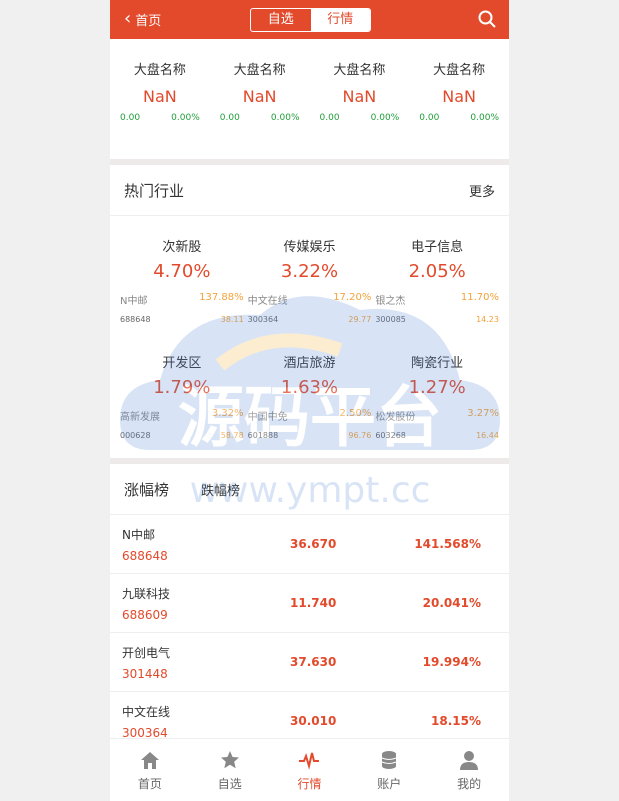 Image resolution: width=619 pixels, height=801 pixels. I want to click on table-row: N中邮 688648 36.670 141.568%, so click(309, 544).